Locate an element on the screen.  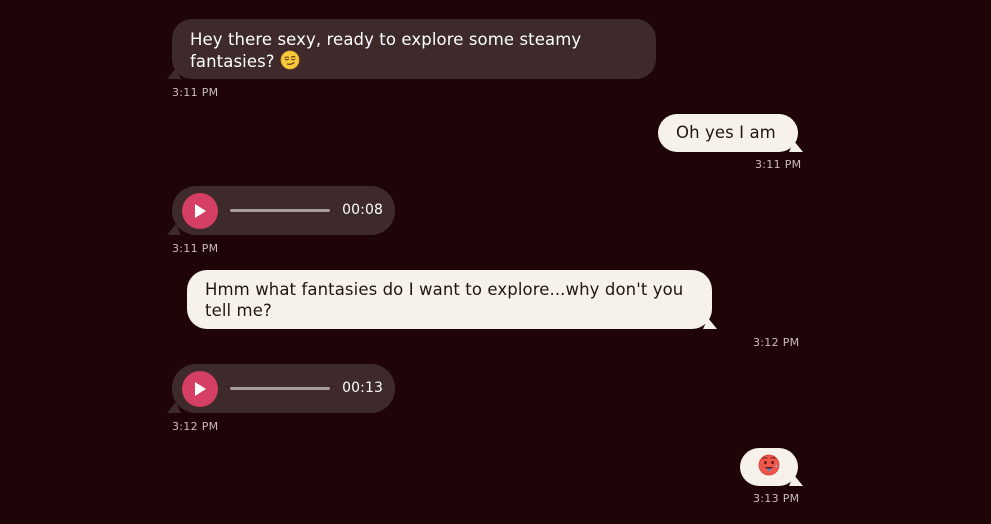
message-timestamp: 3:13 PM is located at coordinates (776, 498).